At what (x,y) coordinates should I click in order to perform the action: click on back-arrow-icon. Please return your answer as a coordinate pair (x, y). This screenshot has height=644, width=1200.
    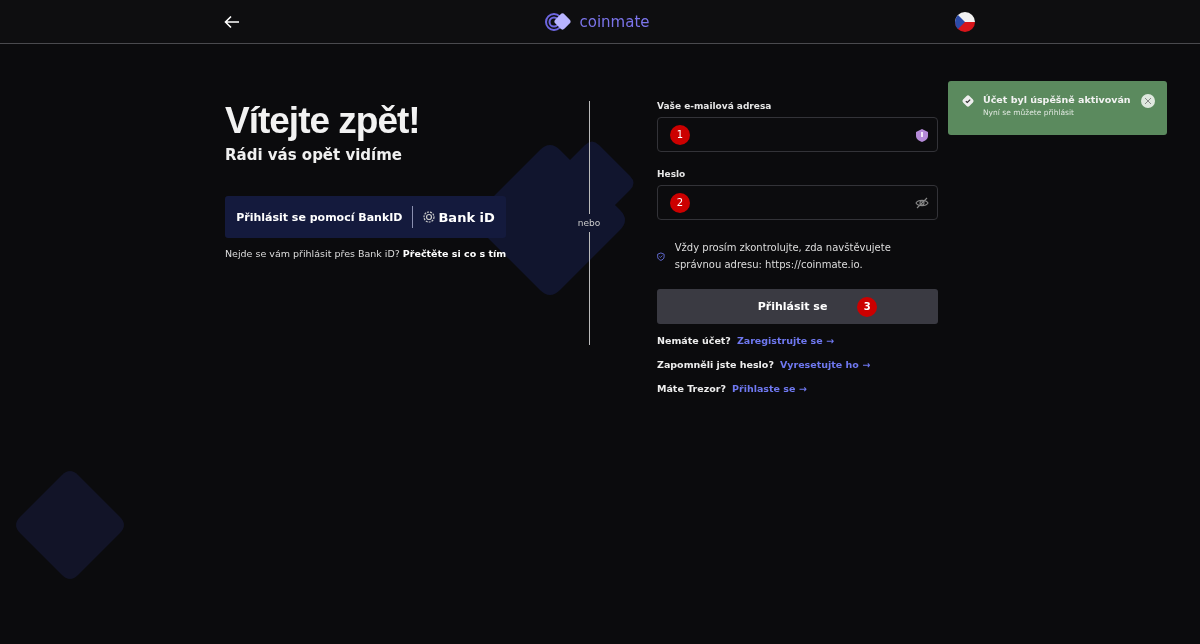
    Looking at the image, I should click on (232, 21).